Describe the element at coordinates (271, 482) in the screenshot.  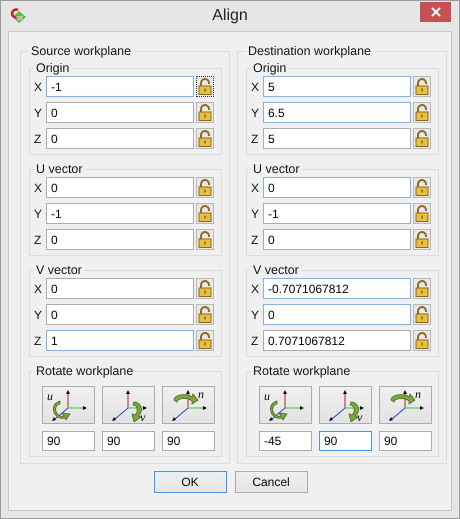
I see `cancel-button: Cancel` at that location.